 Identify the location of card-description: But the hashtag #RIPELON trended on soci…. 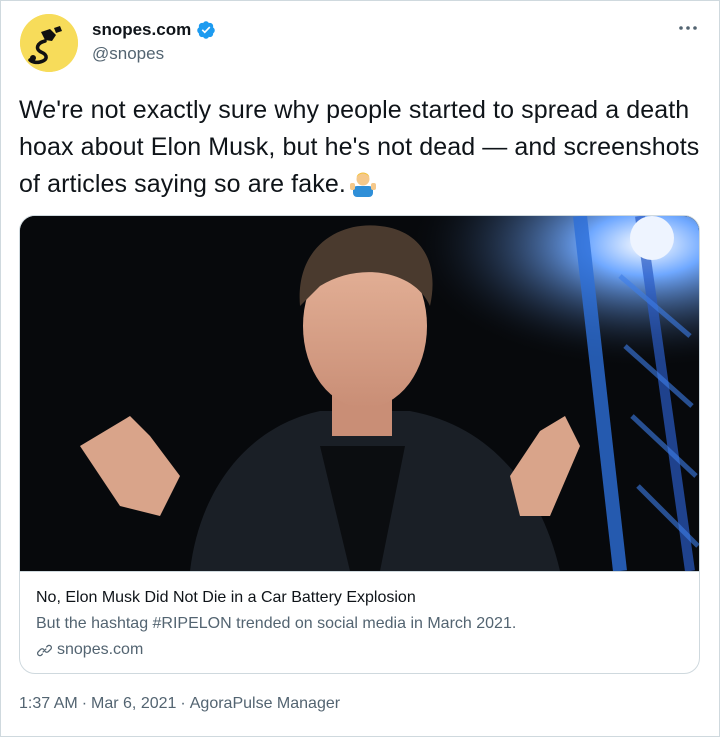
(276, 623).